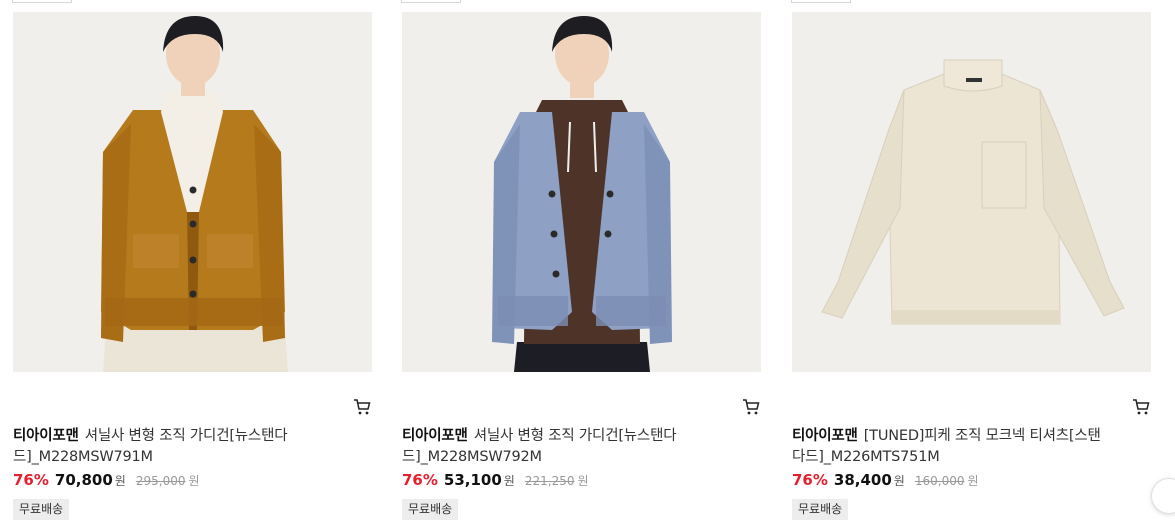  I want to click on price-row: 76% 53,100 원 221,250 원, so click(495, 480).